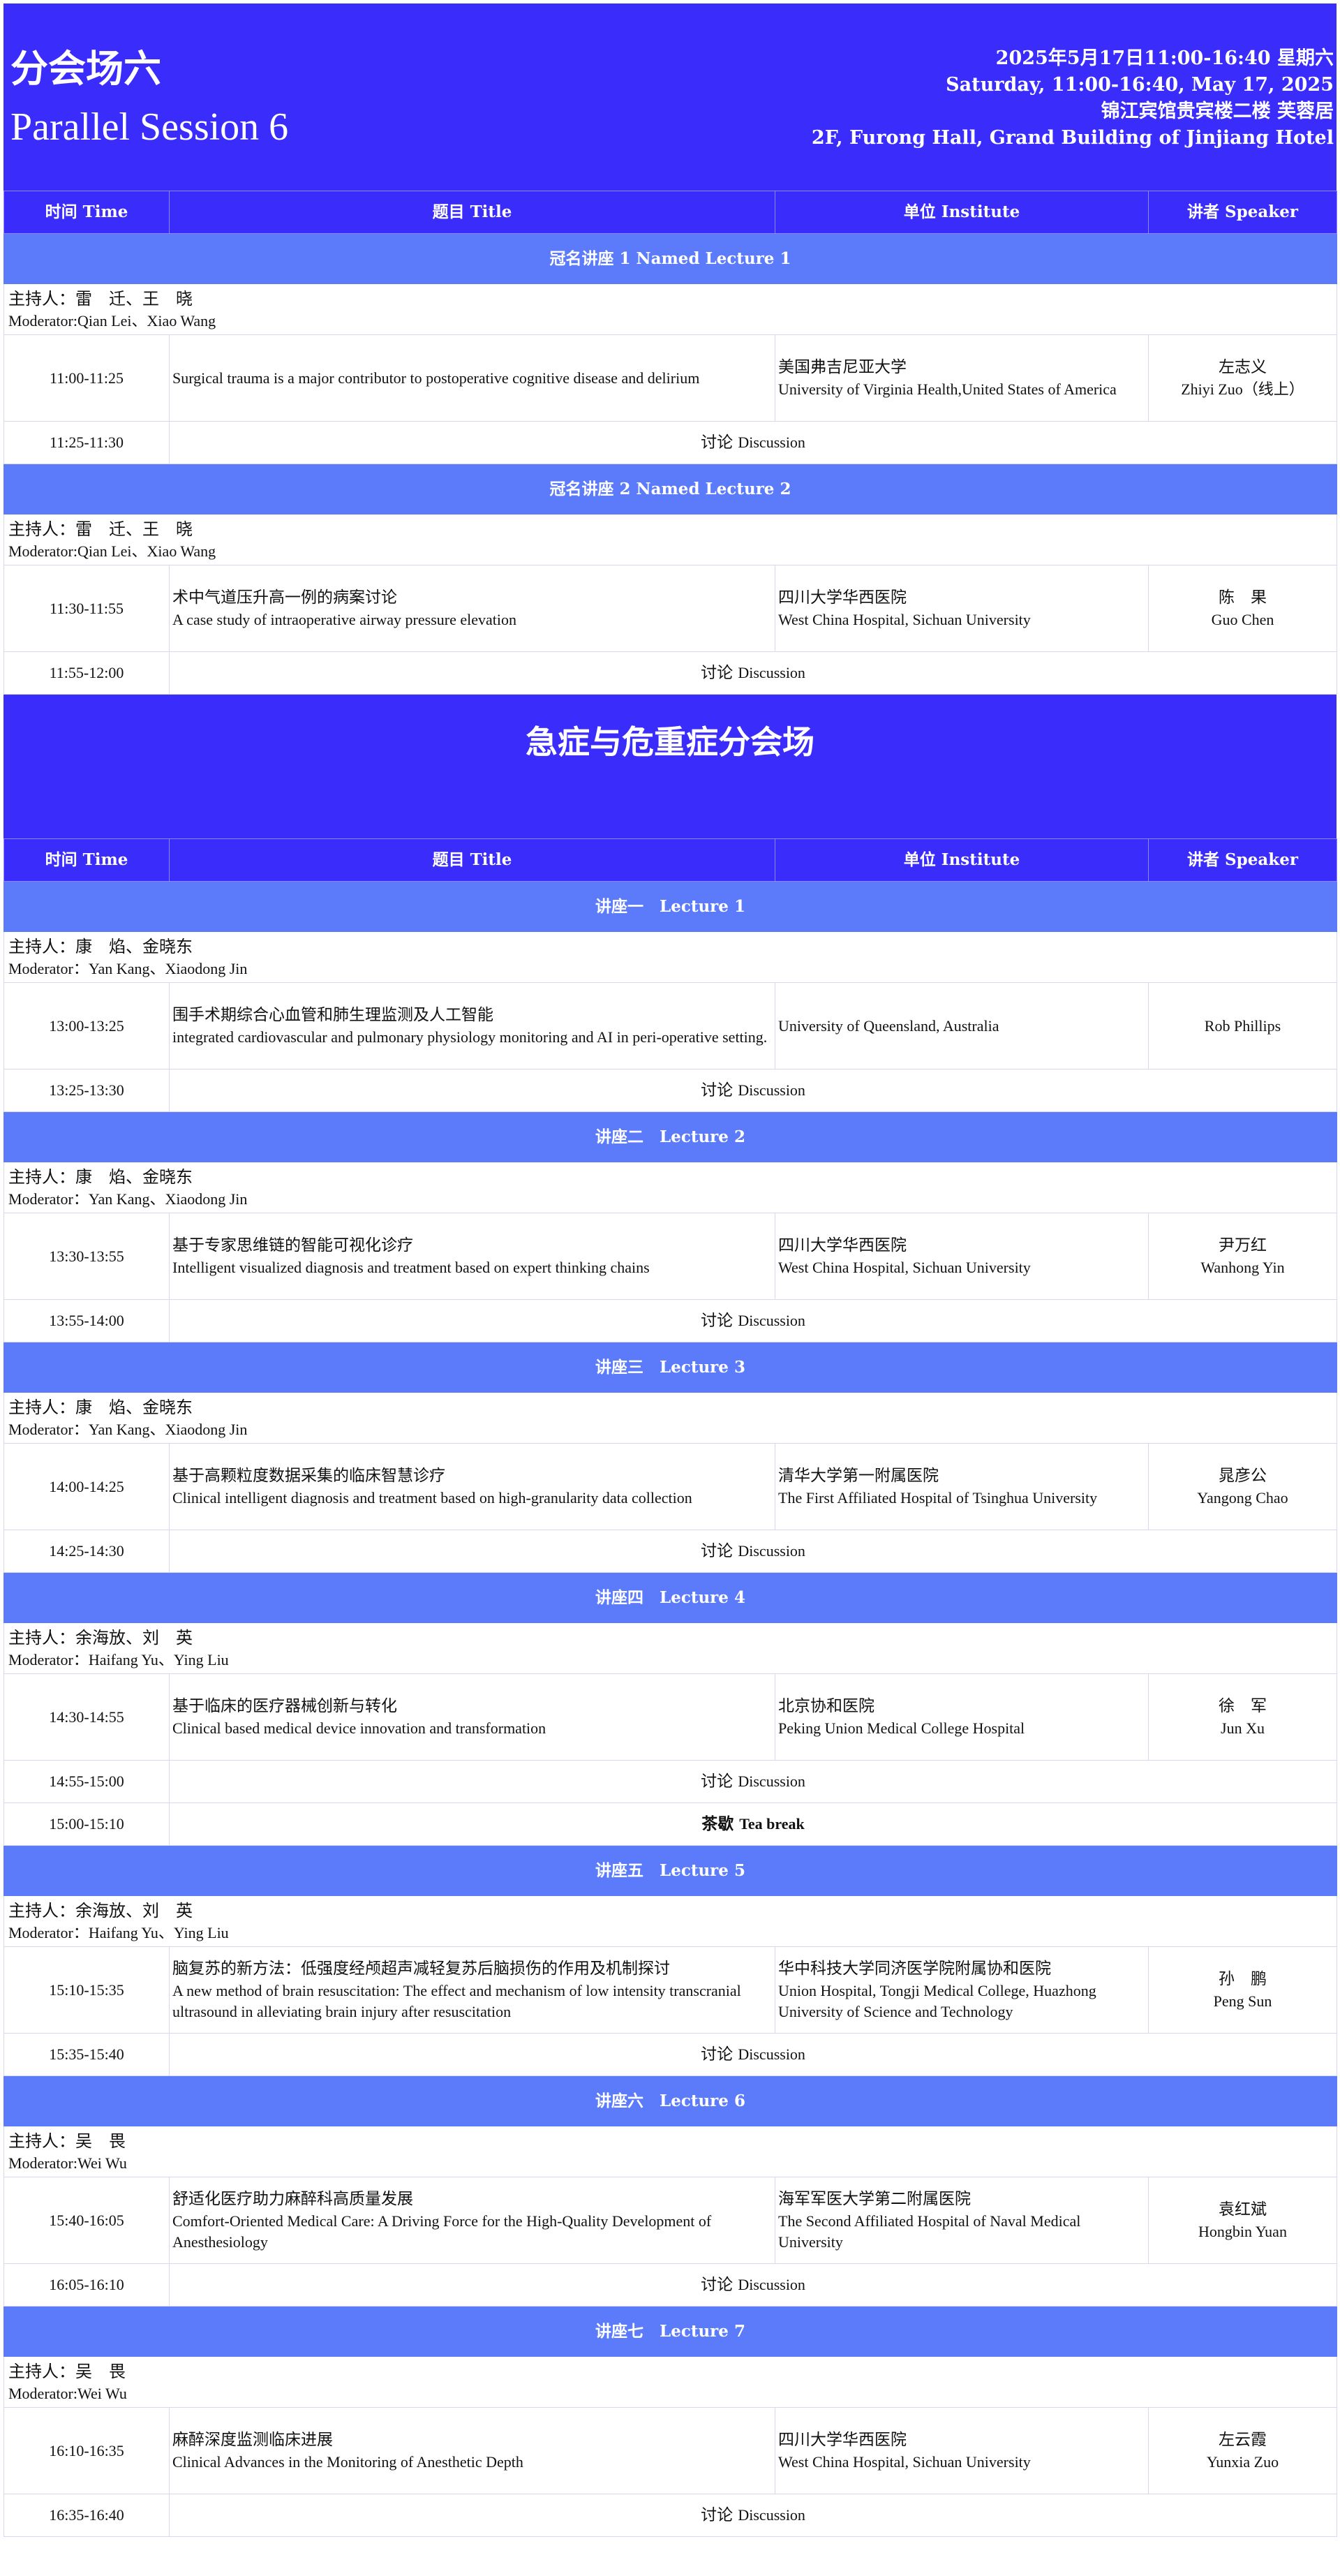  I want to click on tea-break-zh: 茶歇, so click(717, 1824).